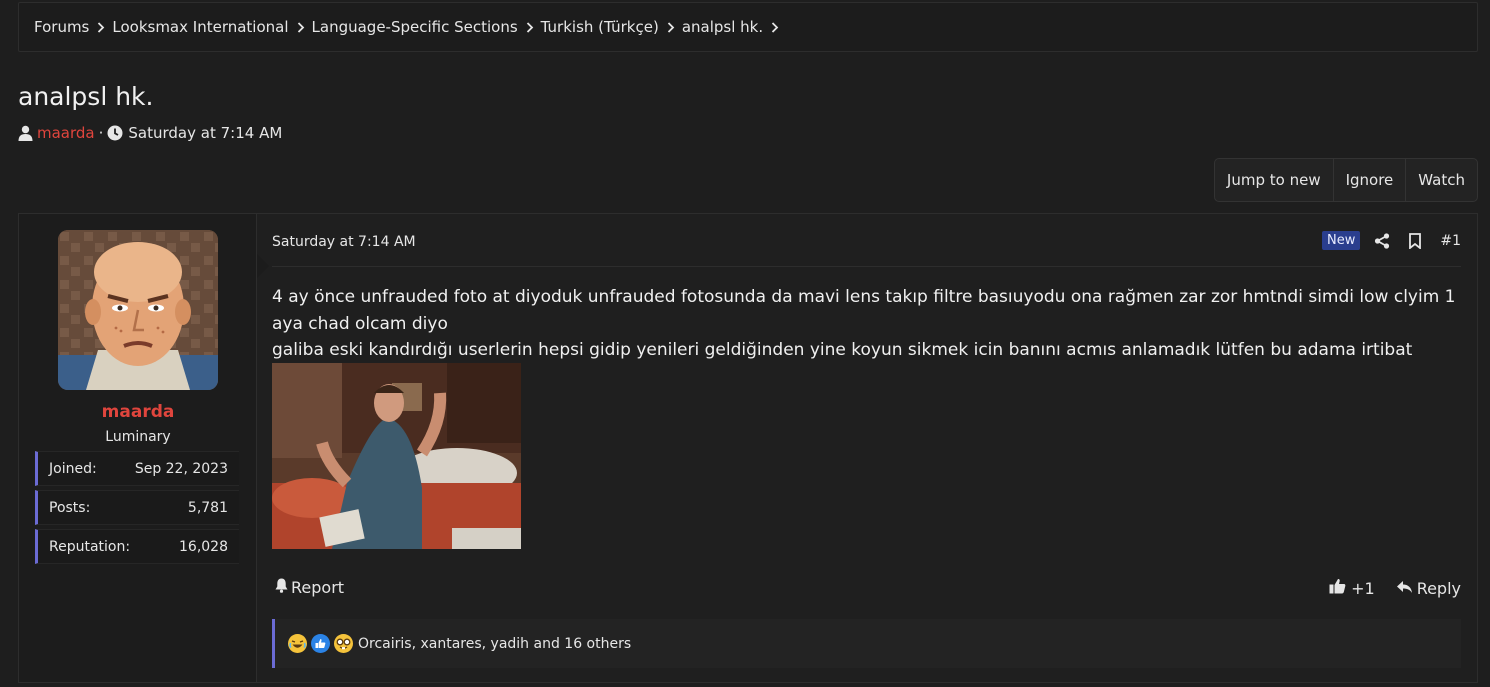 The width and height of the screenshot is (1490, 687). Describe the element at coordinates (115, 133) in the screenshot. I see `clock-icon` at that location.